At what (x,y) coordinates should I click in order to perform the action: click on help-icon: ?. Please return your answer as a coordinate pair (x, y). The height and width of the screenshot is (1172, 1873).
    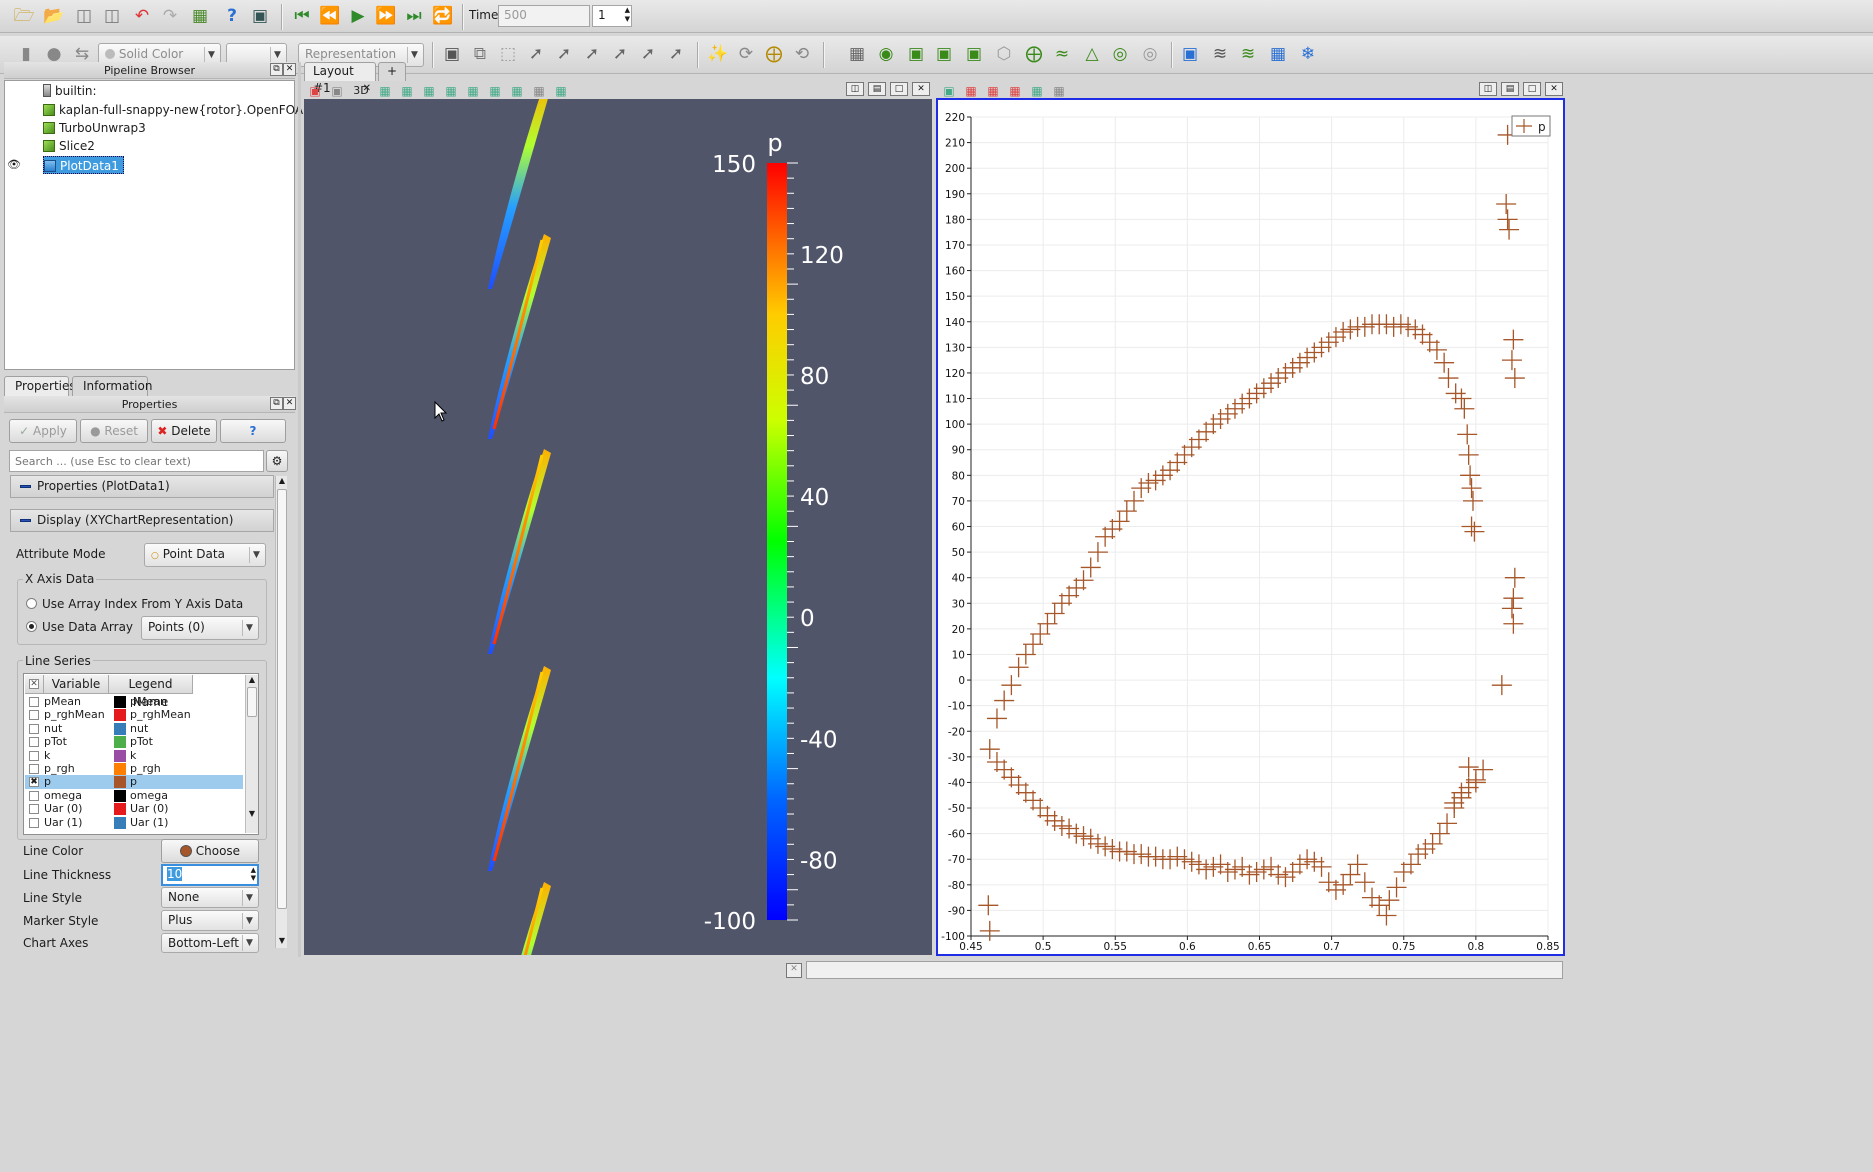
    Looking at the image, I should click on (232, 16).